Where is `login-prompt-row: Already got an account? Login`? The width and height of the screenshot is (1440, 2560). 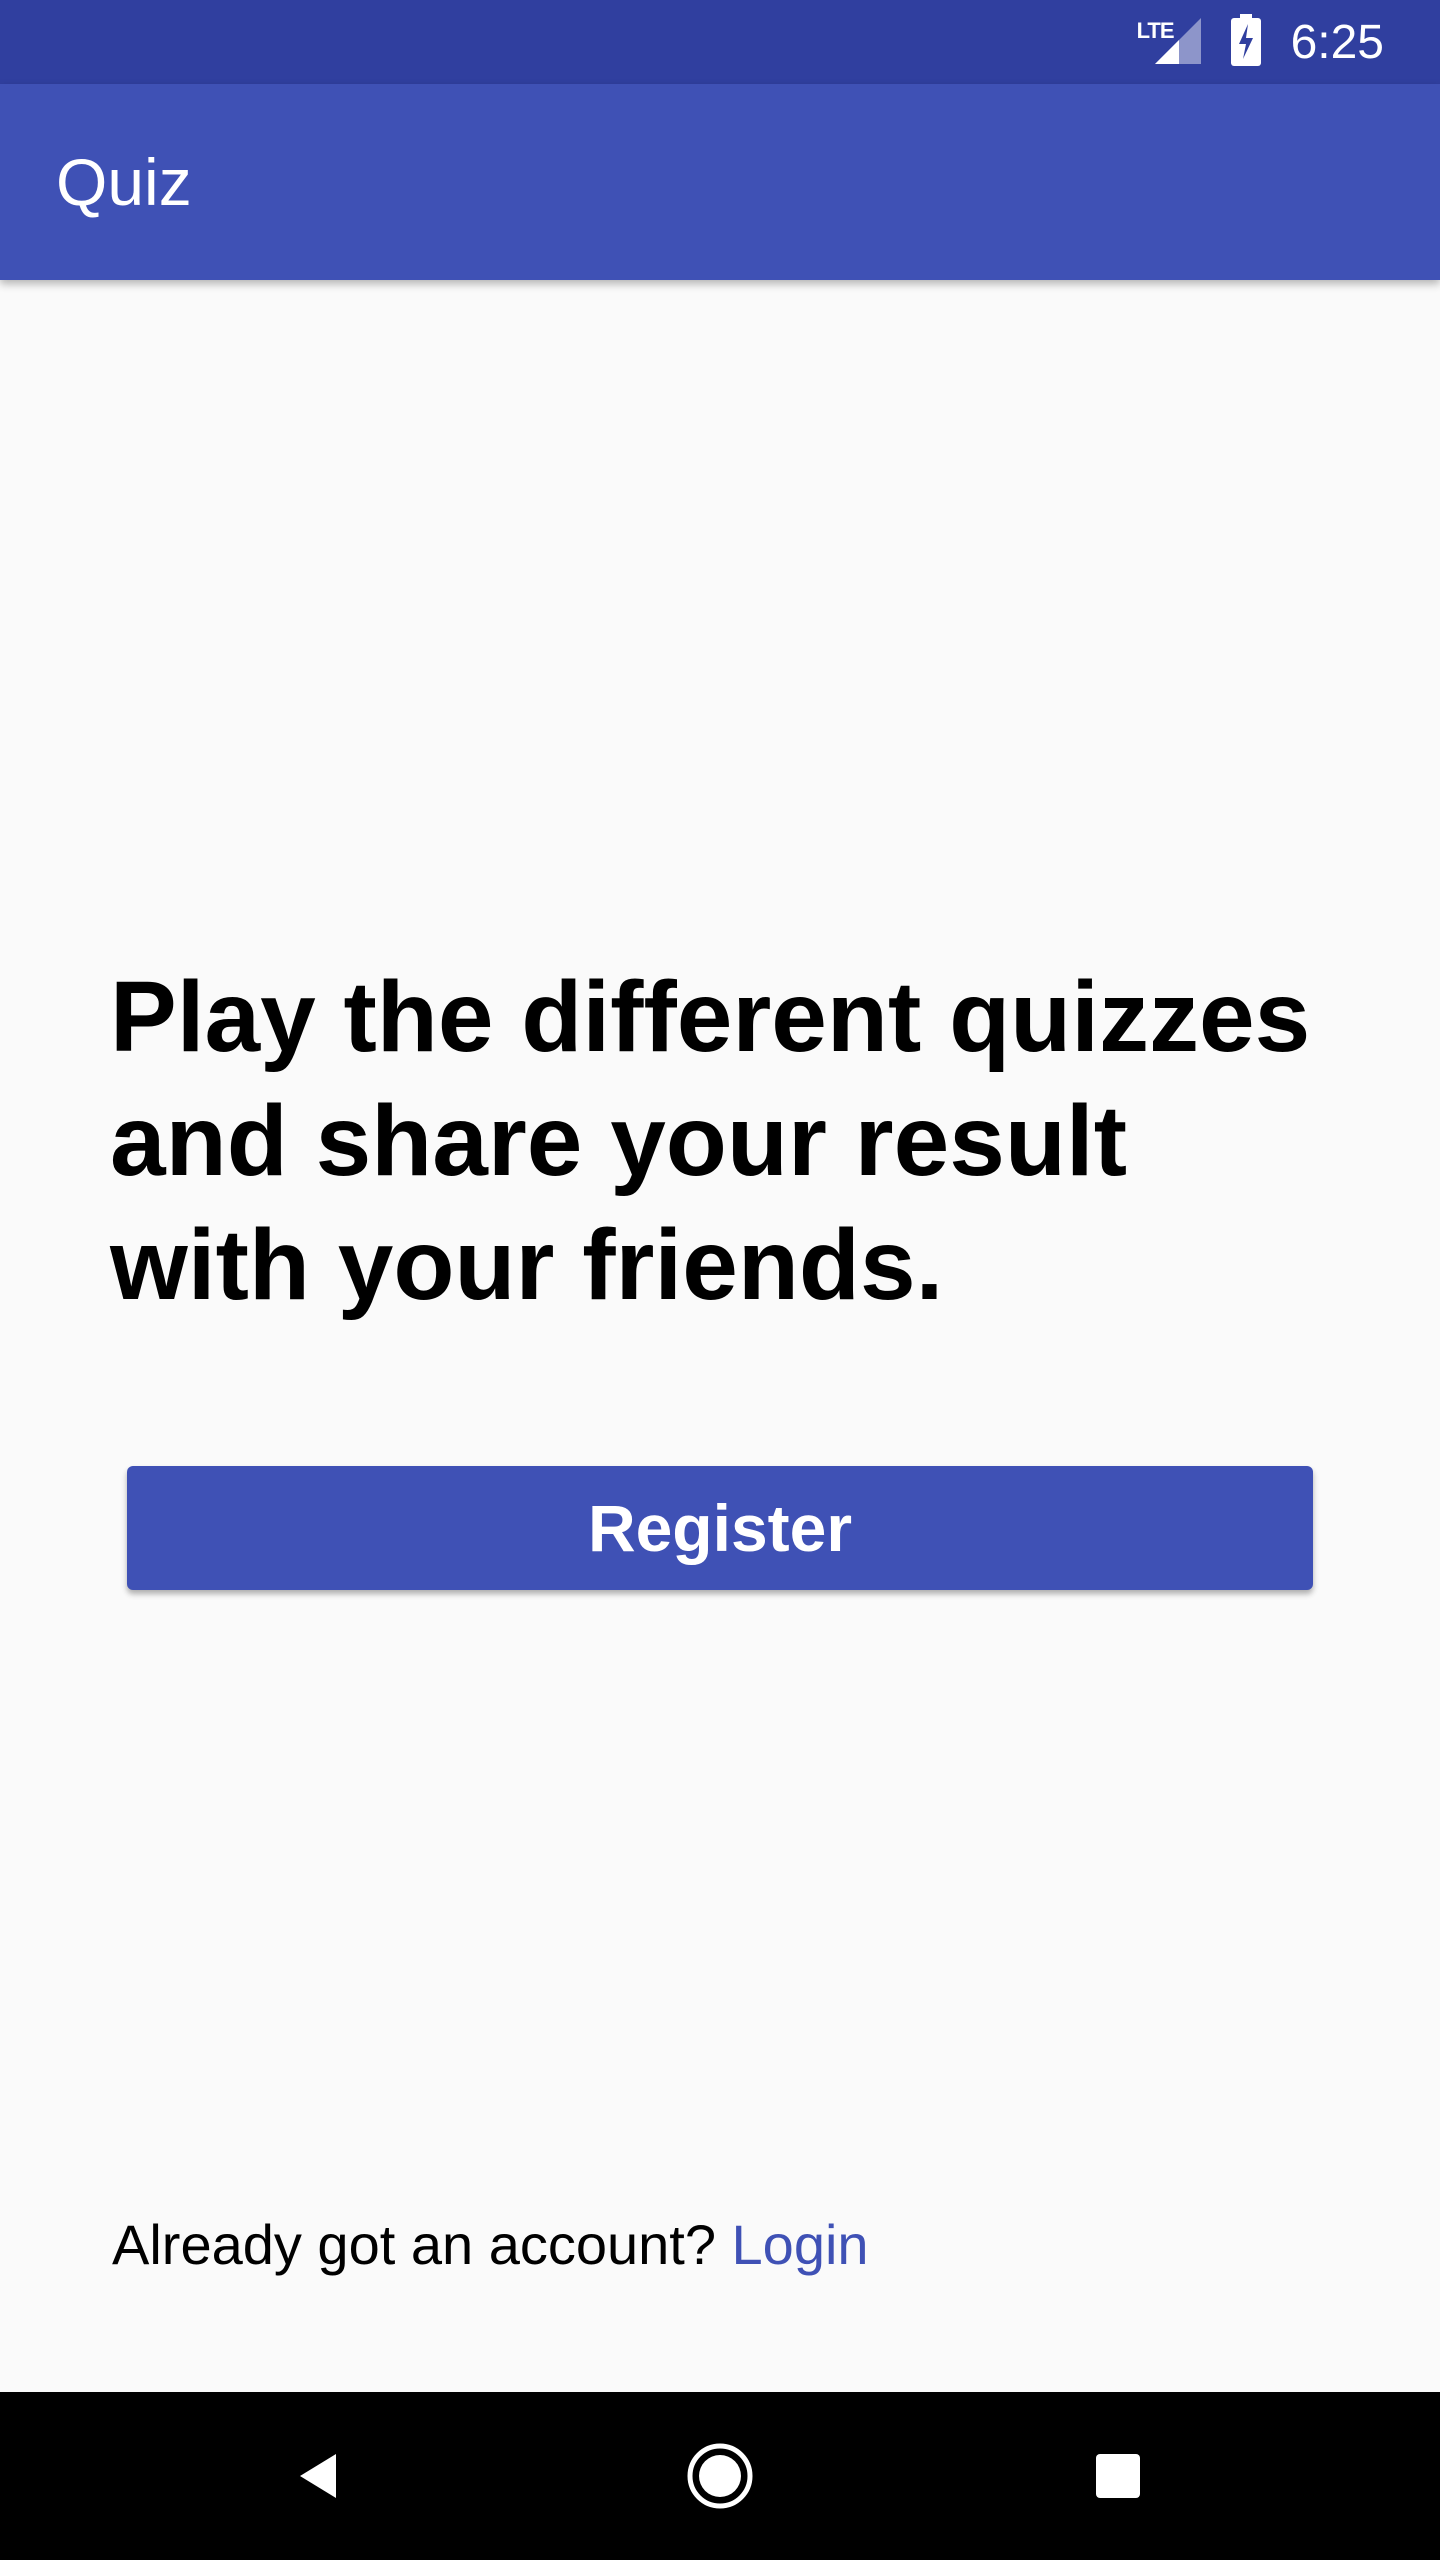 login-prompt-row: Already got an account? Login is located at coordinates (490, 2245).